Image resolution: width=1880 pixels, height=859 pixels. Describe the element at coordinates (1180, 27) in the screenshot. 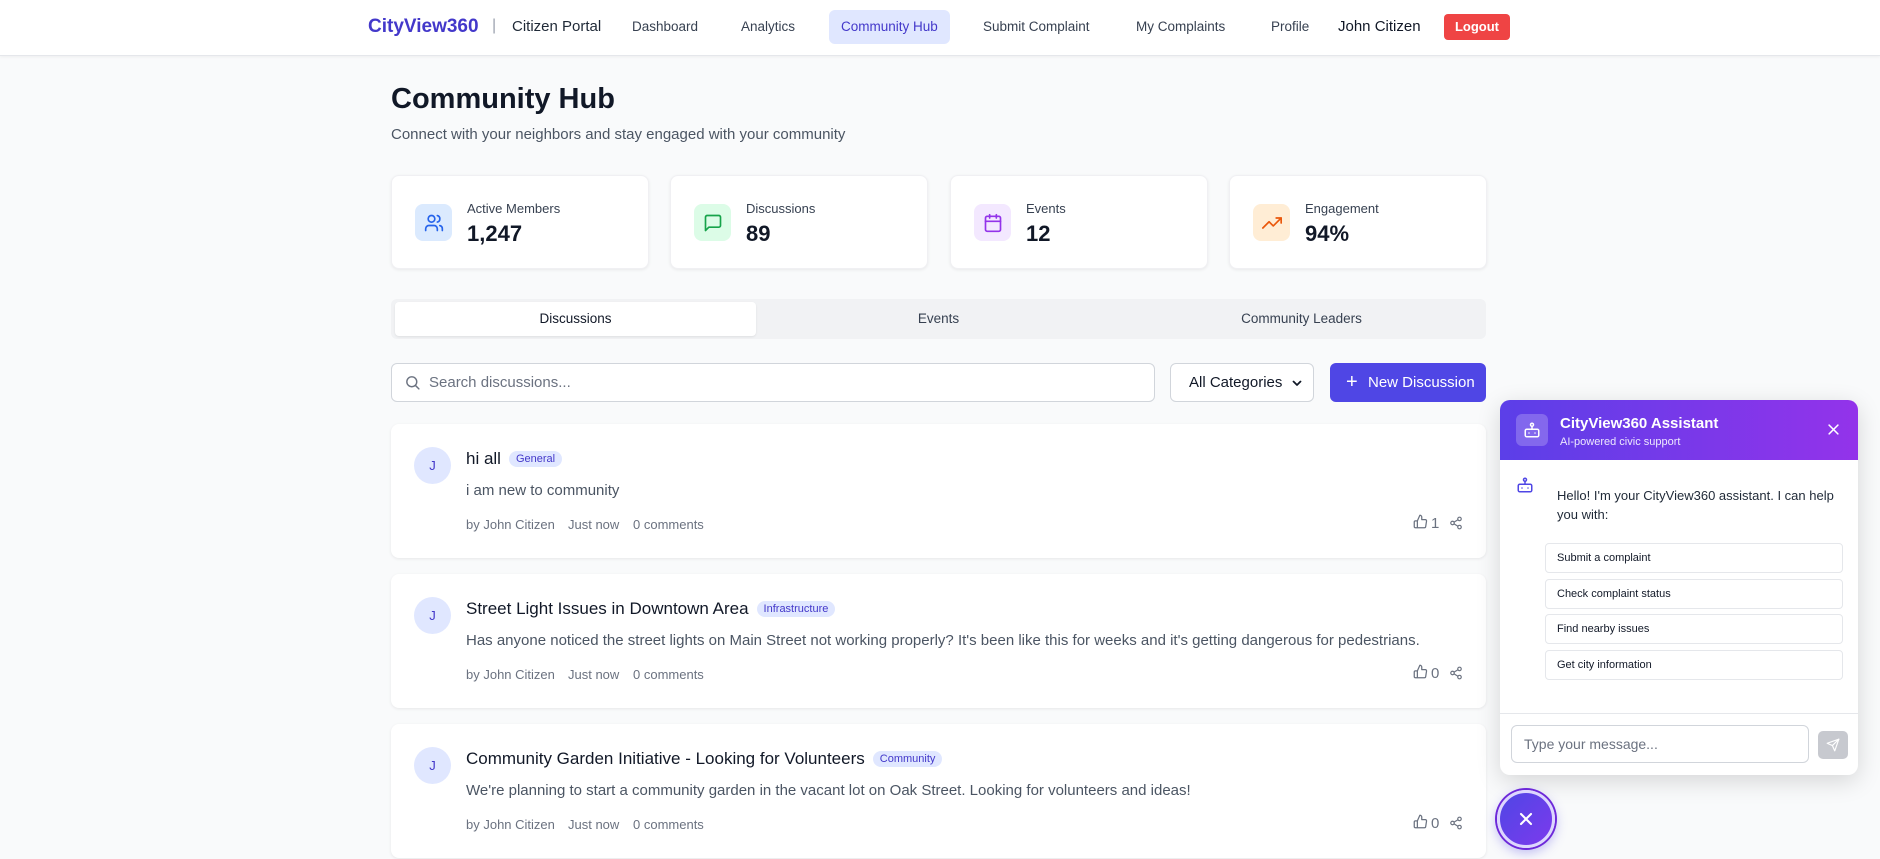

I see `nav-link-my-complaints: My Complaints` at that location.